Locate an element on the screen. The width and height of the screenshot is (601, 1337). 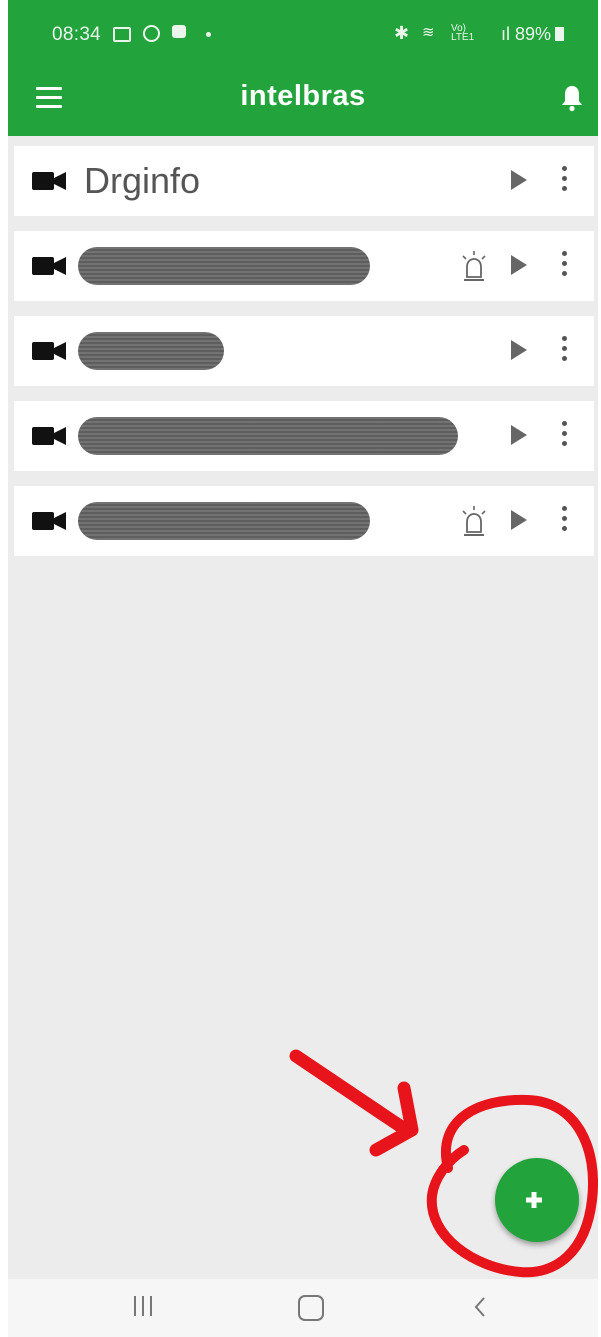
system-nav-bar is located at coordinates (303, 1308).